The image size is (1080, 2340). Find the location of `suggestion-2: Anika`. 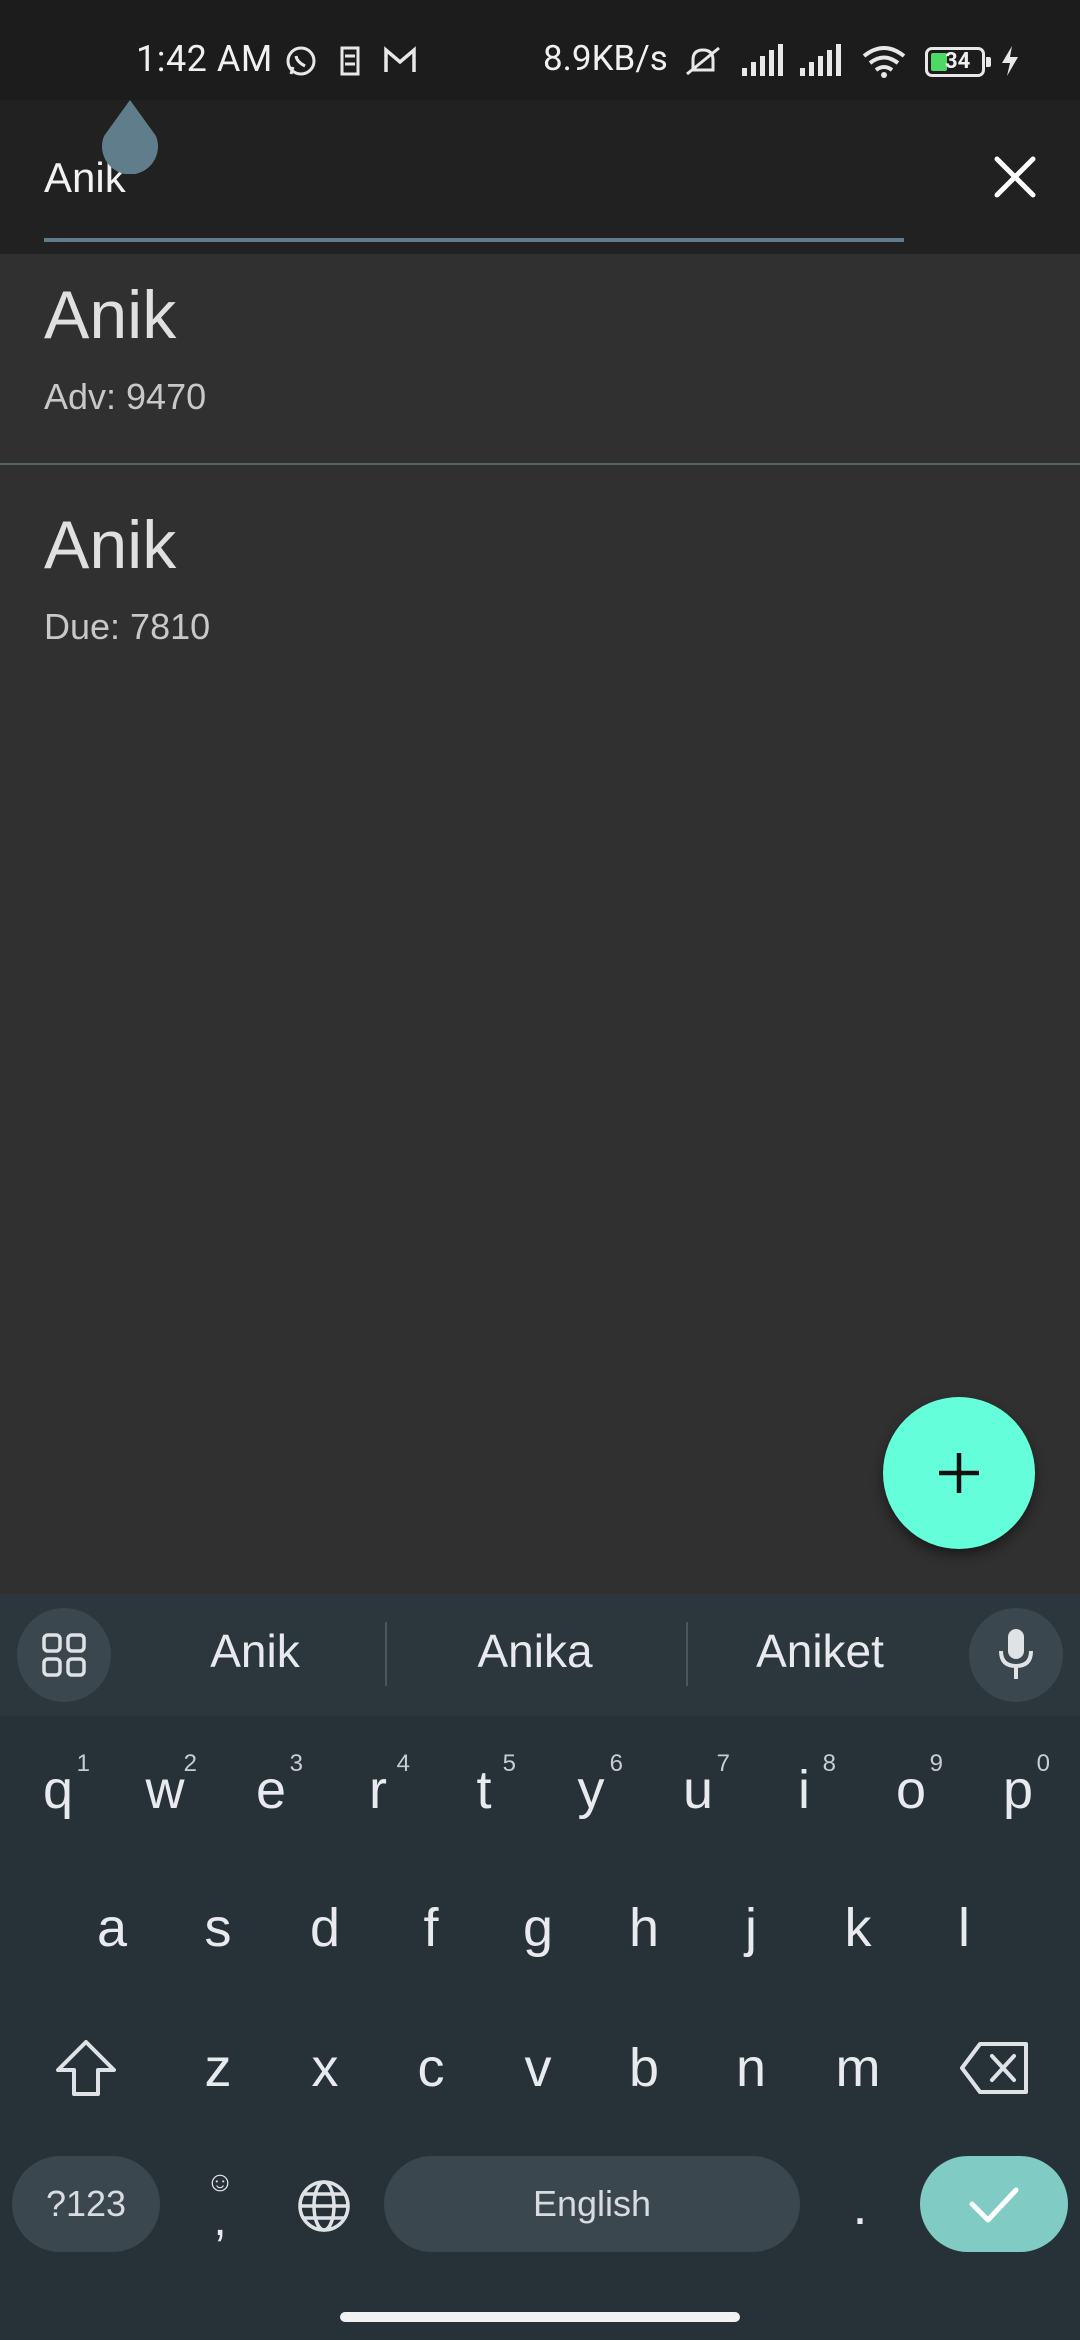

suggestion-2: Anika is located at coordinates (535, 1651).